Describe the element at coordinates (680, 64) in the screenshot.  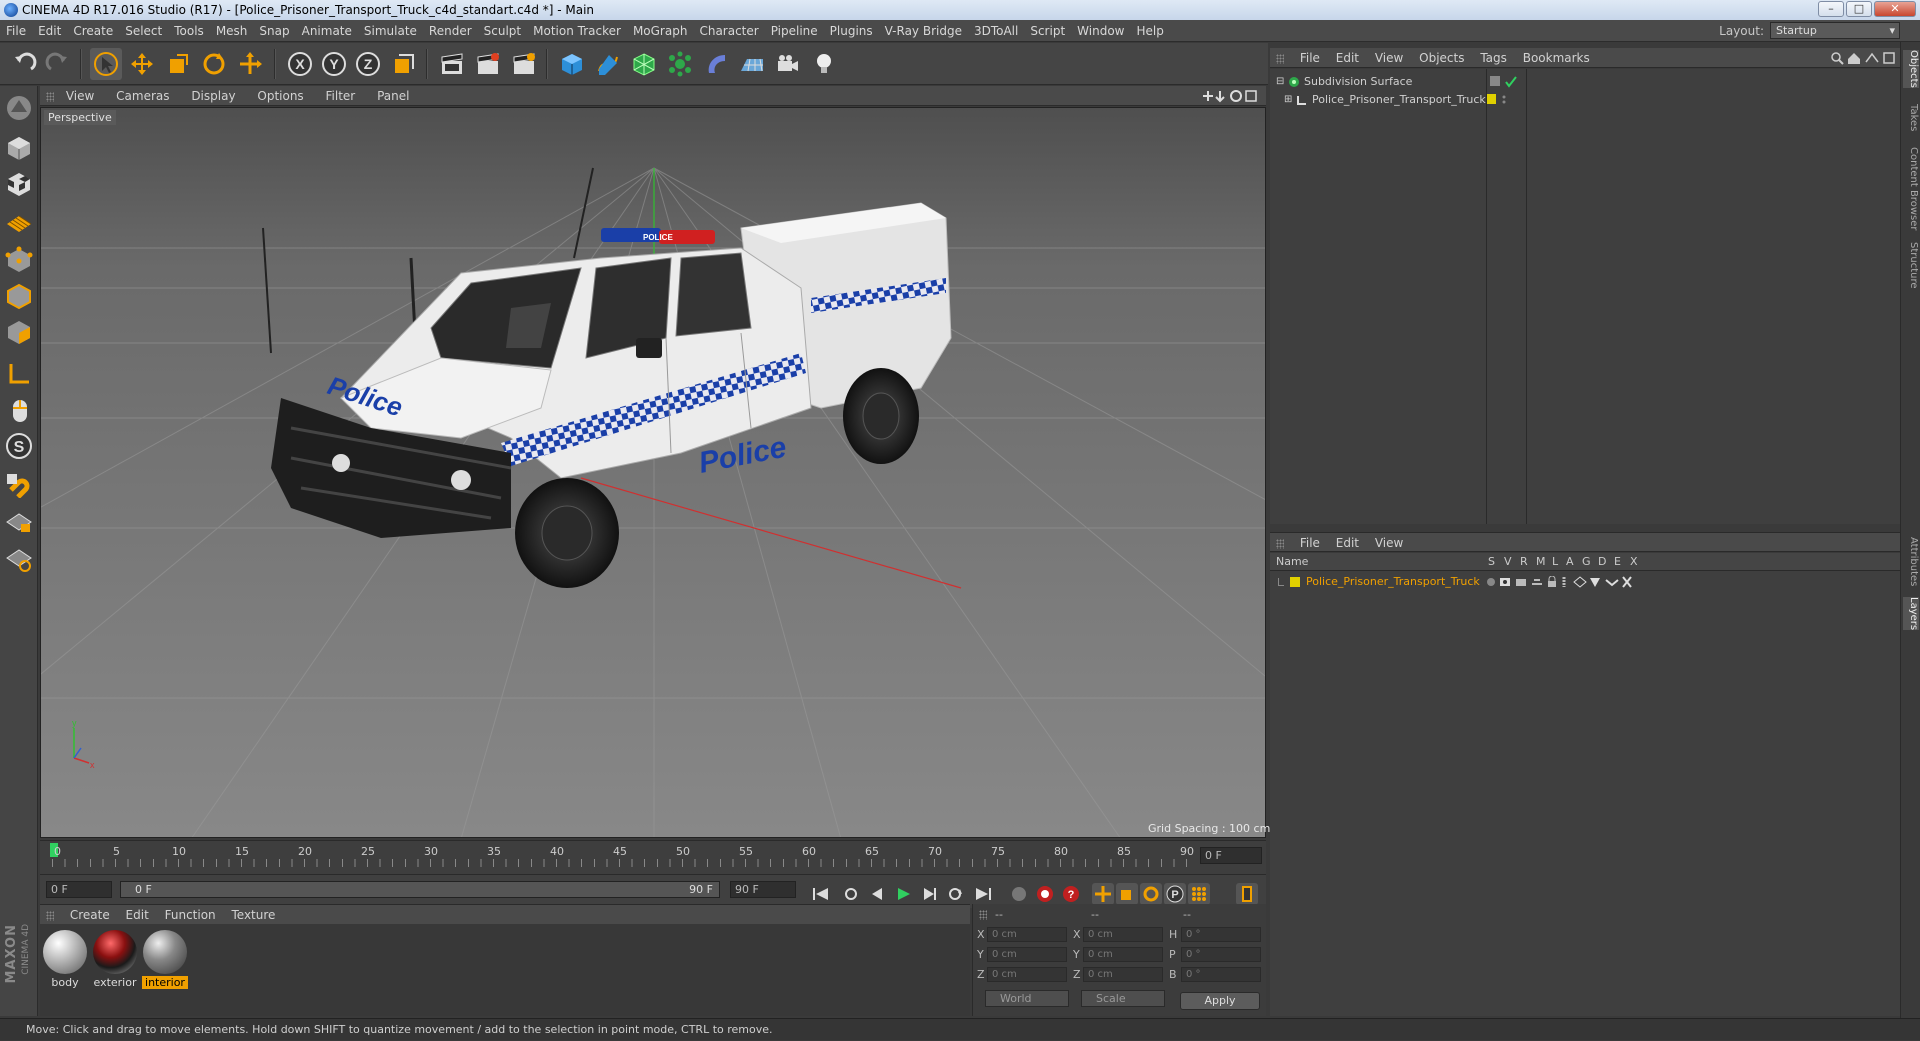
I see `mograph-cloner-button` at that location.